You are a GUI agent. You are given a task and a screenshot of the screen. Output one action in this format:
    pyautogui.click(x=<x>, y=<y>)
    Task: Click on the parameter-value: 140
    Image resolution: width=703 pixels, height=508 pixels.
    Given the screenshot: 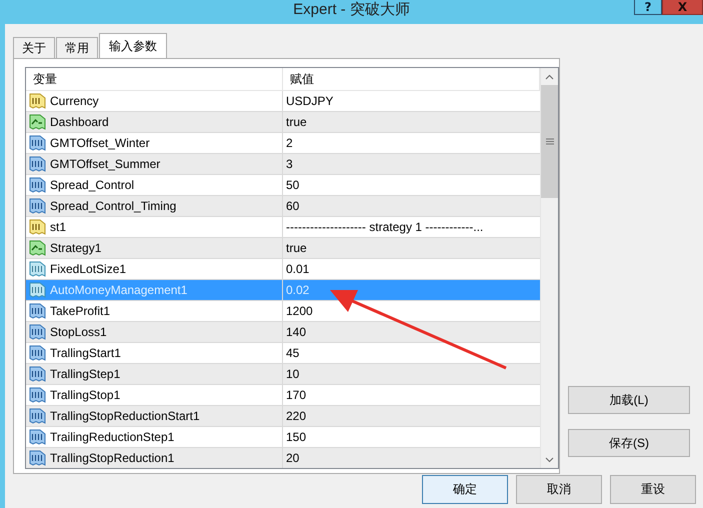 What is the action you would take?
    pyautogui.click(x=411, y=332)
    